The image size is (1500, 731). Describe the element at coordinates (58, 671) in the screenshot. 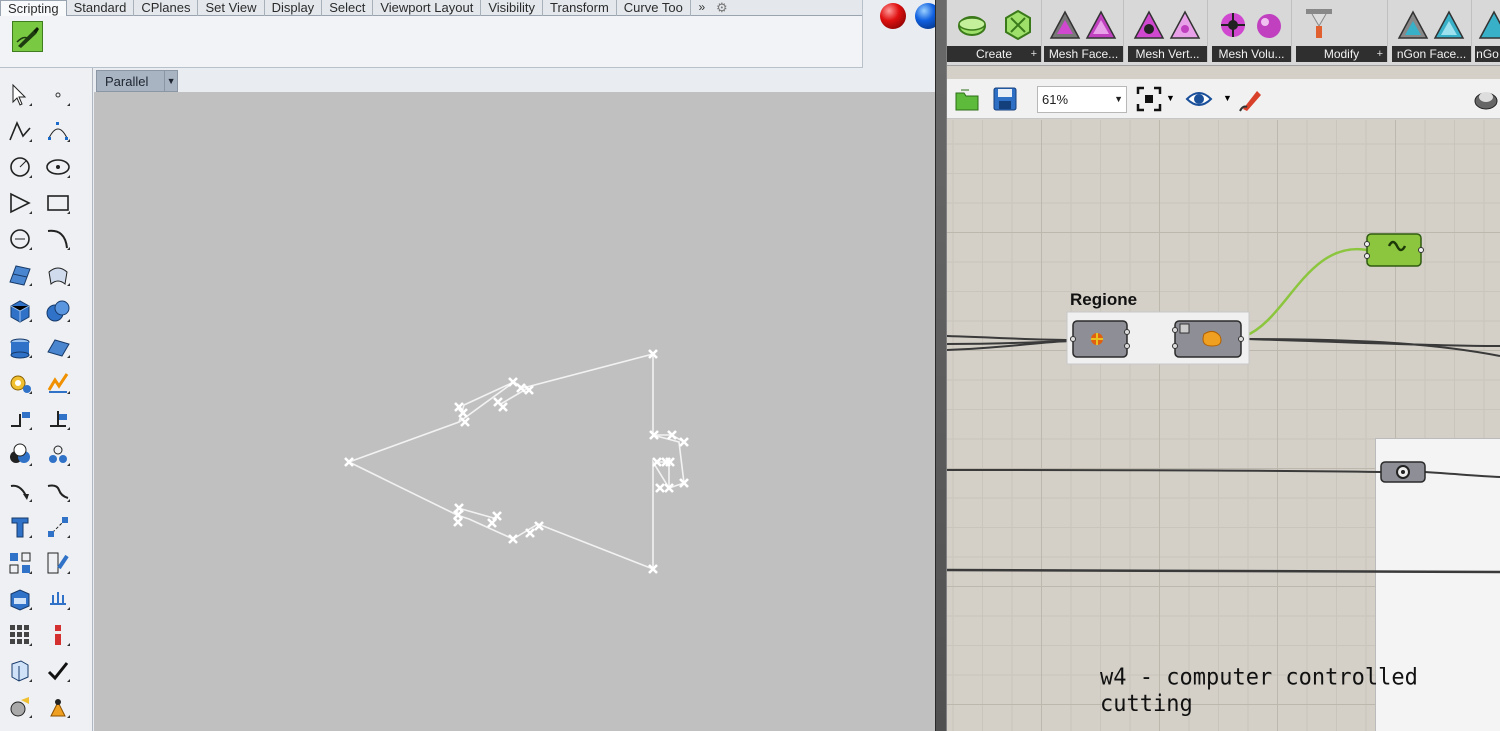

I see `check-icon` at that location.